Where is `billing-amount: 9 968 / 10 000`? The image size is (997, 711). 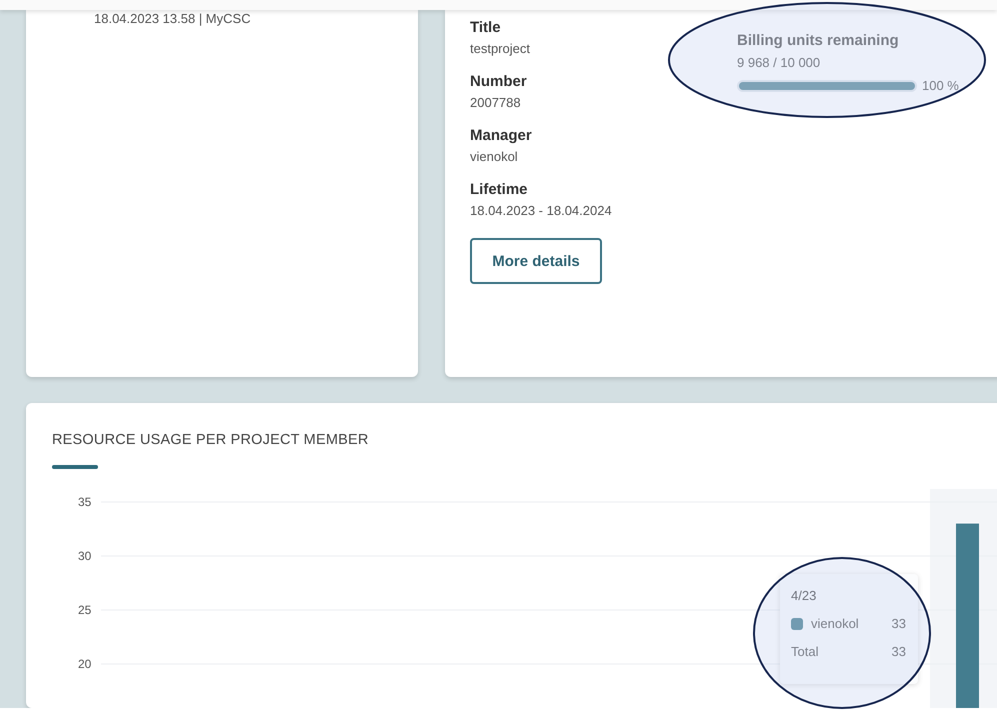
billing-amount: 9 968 / 10 000 is located at coordinates (779, 62).